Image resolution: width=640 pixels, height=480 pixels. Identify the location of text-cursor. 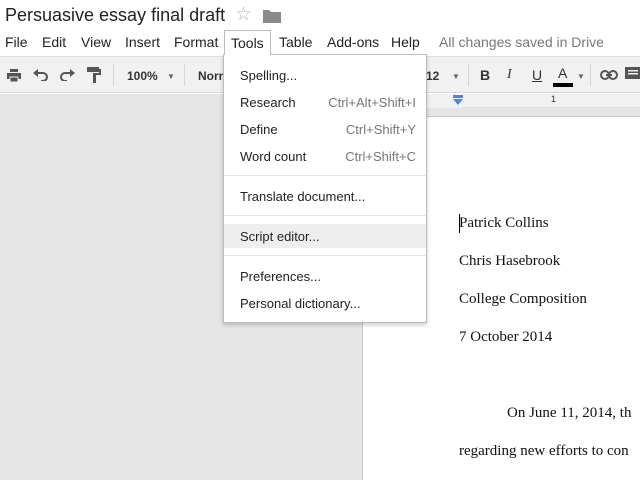
(459, 223).